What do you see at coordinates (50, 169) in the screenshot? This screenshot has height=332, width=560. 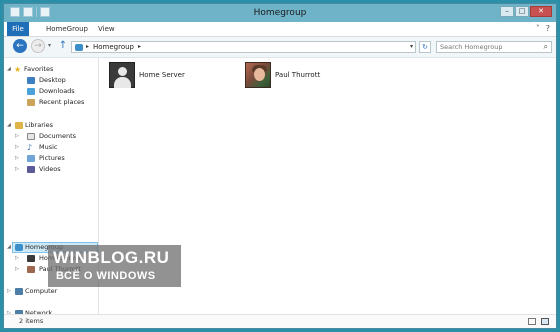 I see `nav-item-label: Videos` at bounding box center [50, 169].